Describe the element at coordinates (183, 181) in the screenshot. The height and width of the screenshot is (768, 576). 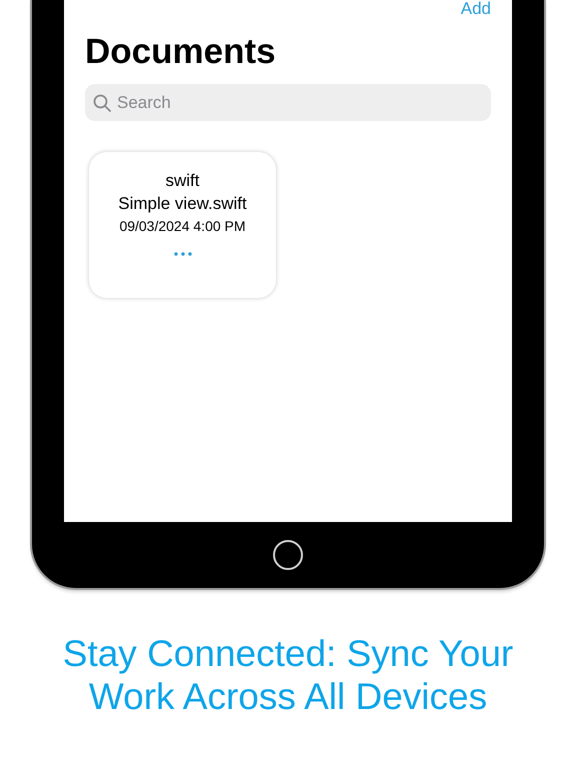
I see `document-type: swift` at that location.